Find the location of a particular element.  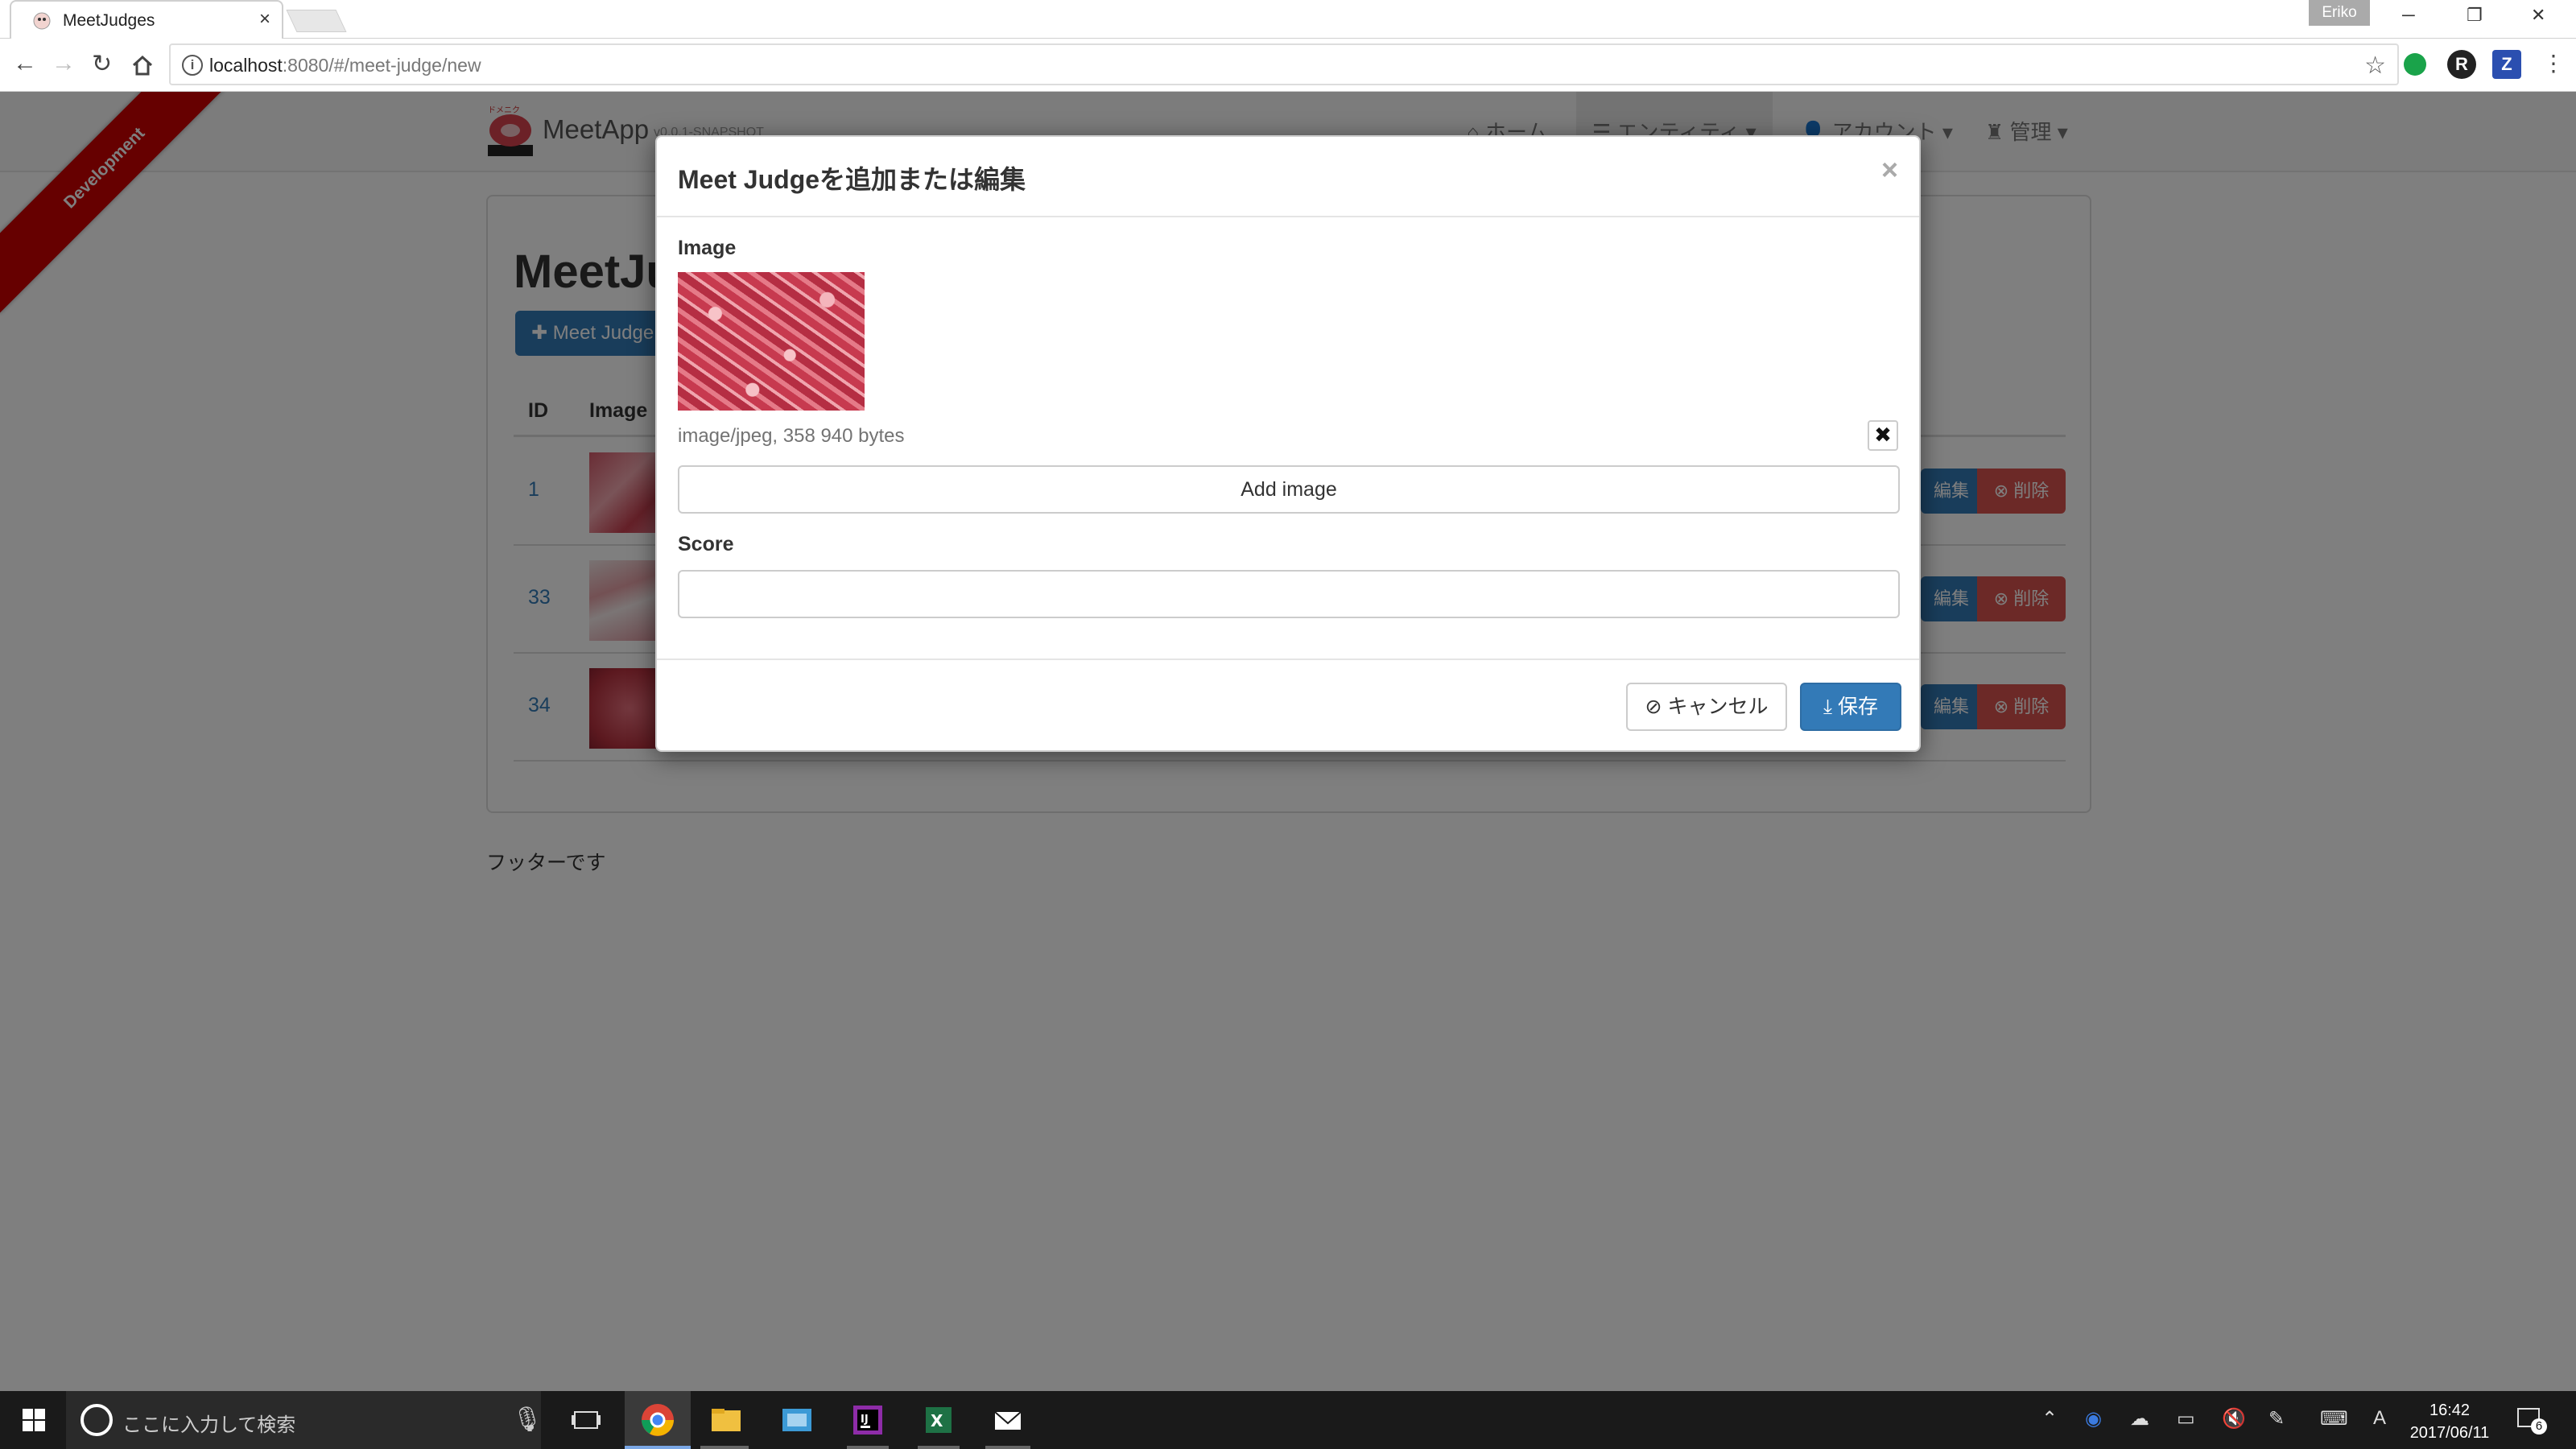

photos-app-icon is located at coordinates (797, 1420).